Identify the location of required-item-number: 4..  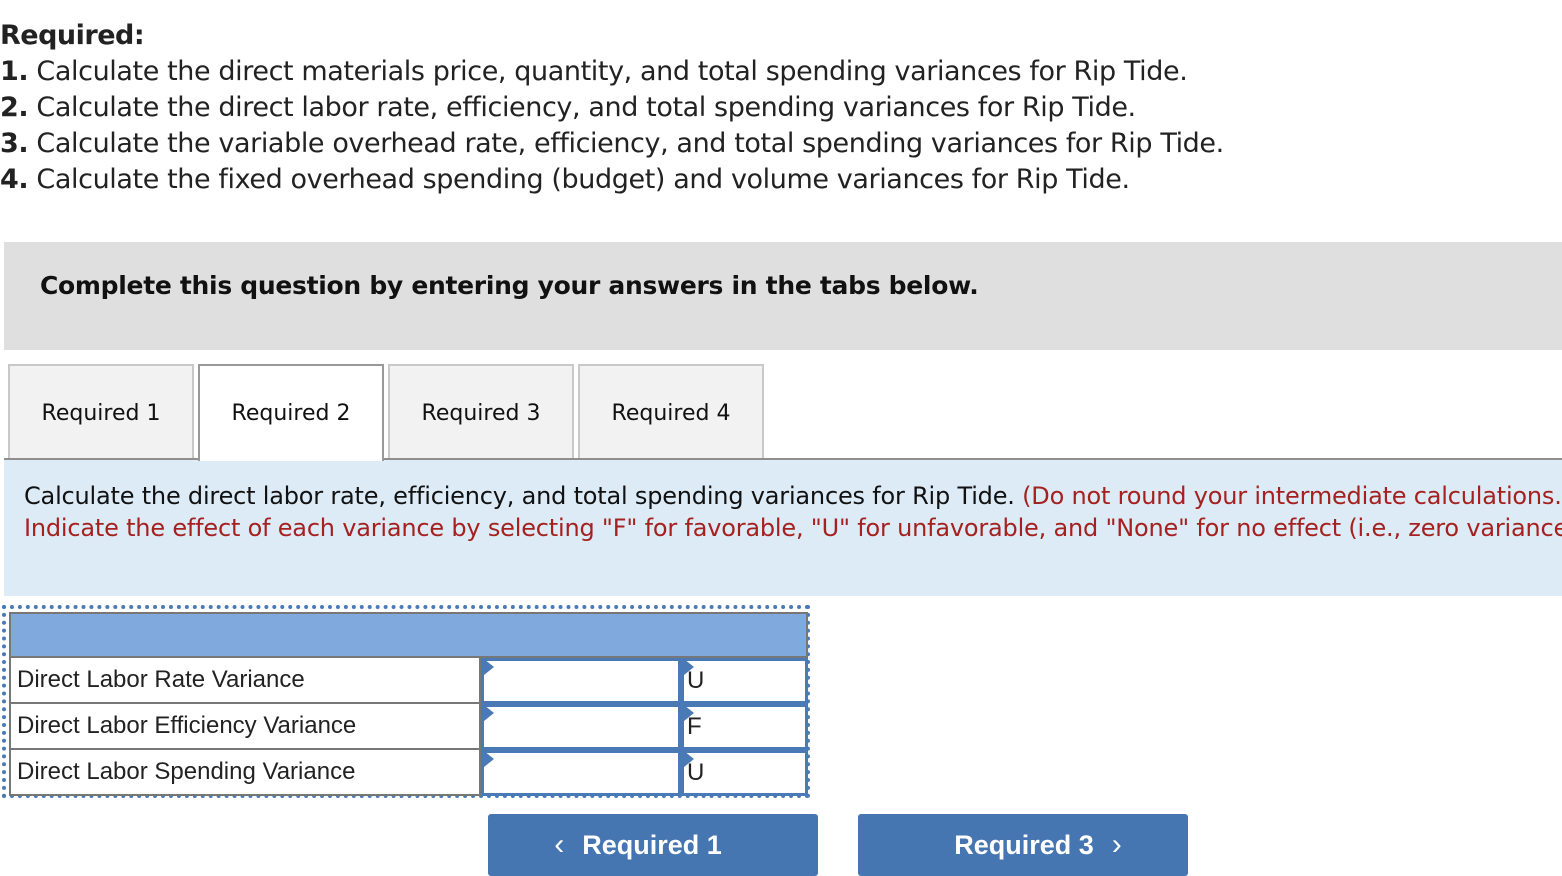
(14, 179).